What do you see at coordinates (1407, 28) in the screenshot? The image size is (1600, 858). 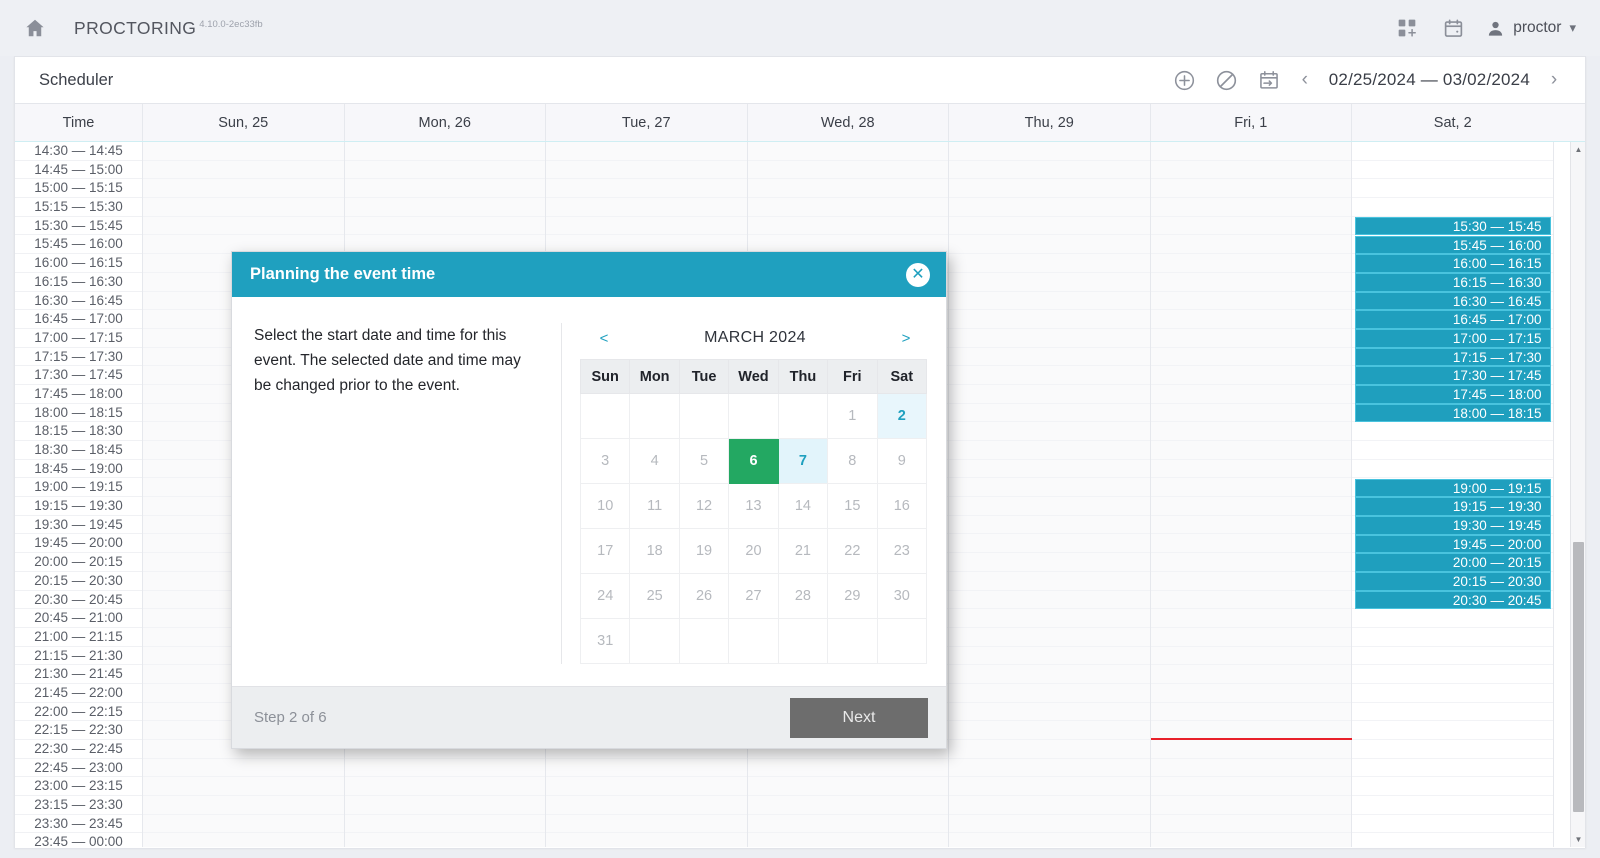 I see `add-grid-icon` at bounding box center [1407, 28].